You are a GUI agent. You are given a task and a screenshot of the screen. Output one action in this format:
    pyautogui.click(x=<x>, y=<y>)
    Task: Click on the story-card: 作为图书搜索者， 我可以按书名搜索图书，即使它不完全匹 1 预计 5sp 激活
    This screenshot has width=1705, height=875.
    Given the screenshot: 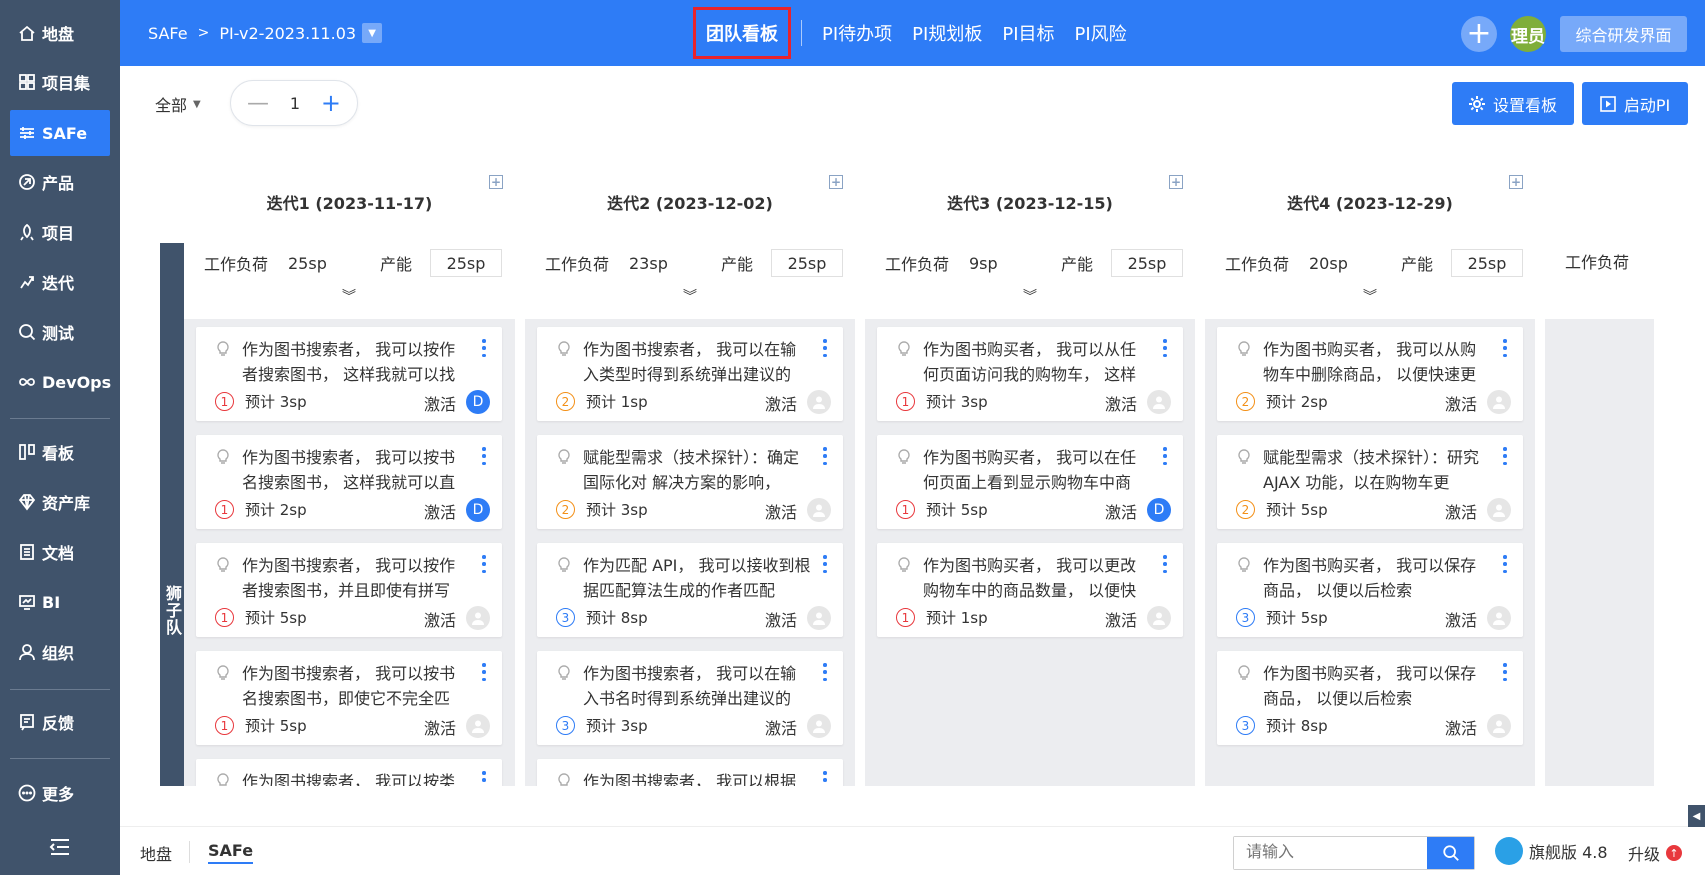 What is the action you would take?
    pyautogui.click(x=349, y=698)
    